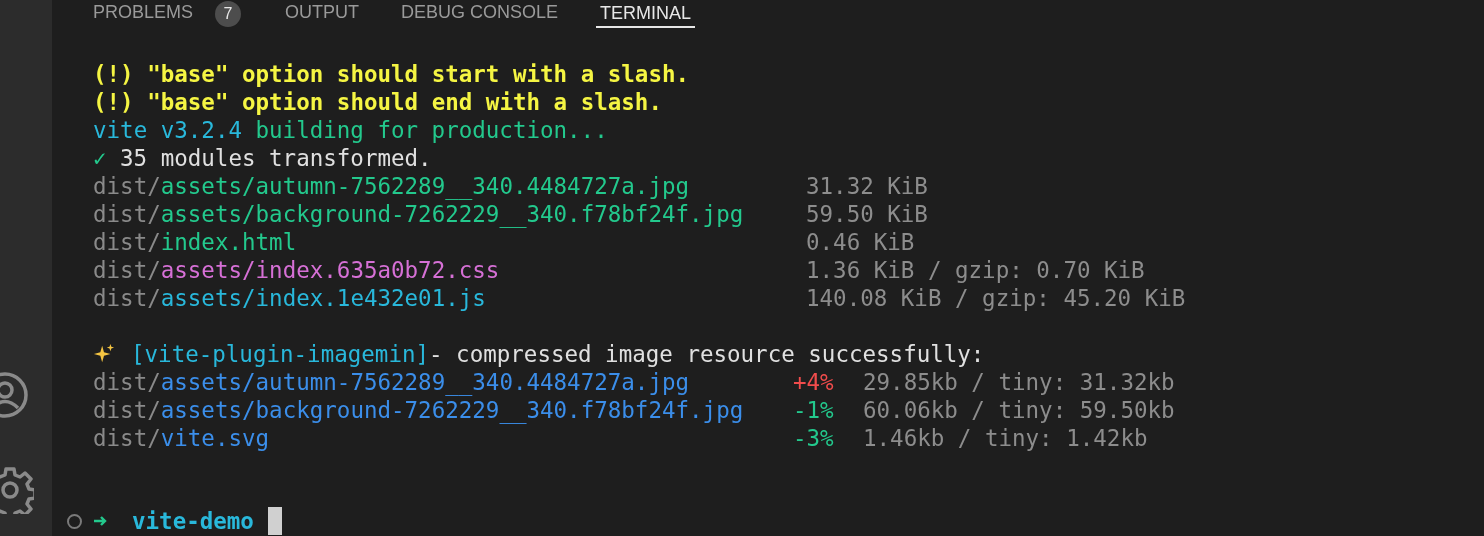  Describe the element at coordinates (280, 354) in the screenshot. I see `terminal-text: [vite-plugin-imagemin]` at that location.